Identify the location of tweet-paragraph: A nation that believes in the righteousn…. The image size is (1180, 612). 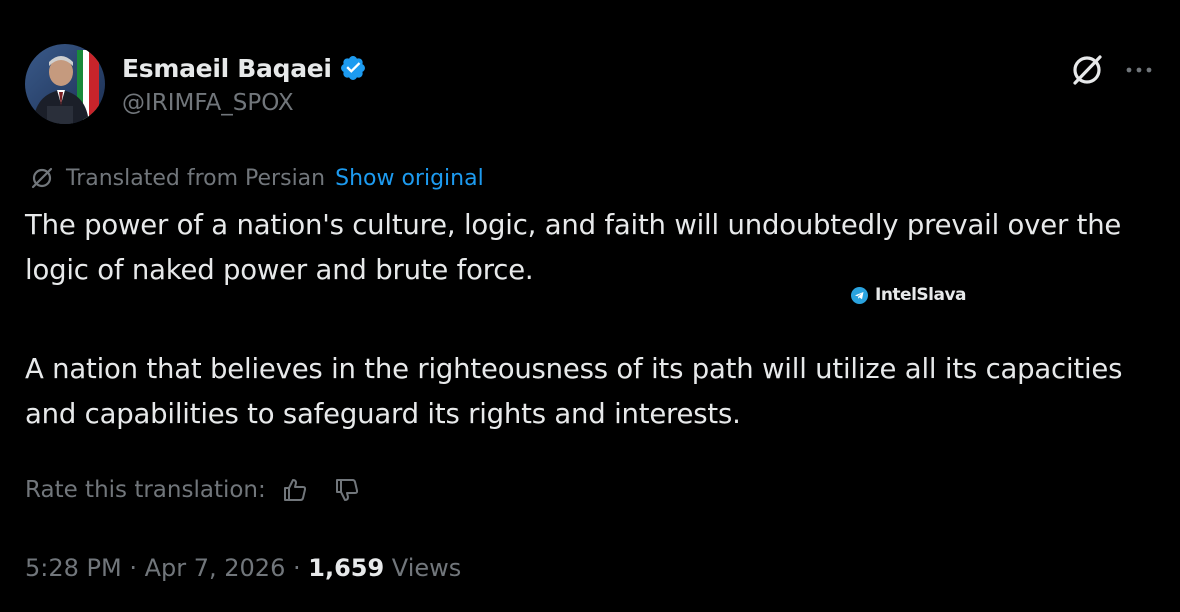
(574, 391).